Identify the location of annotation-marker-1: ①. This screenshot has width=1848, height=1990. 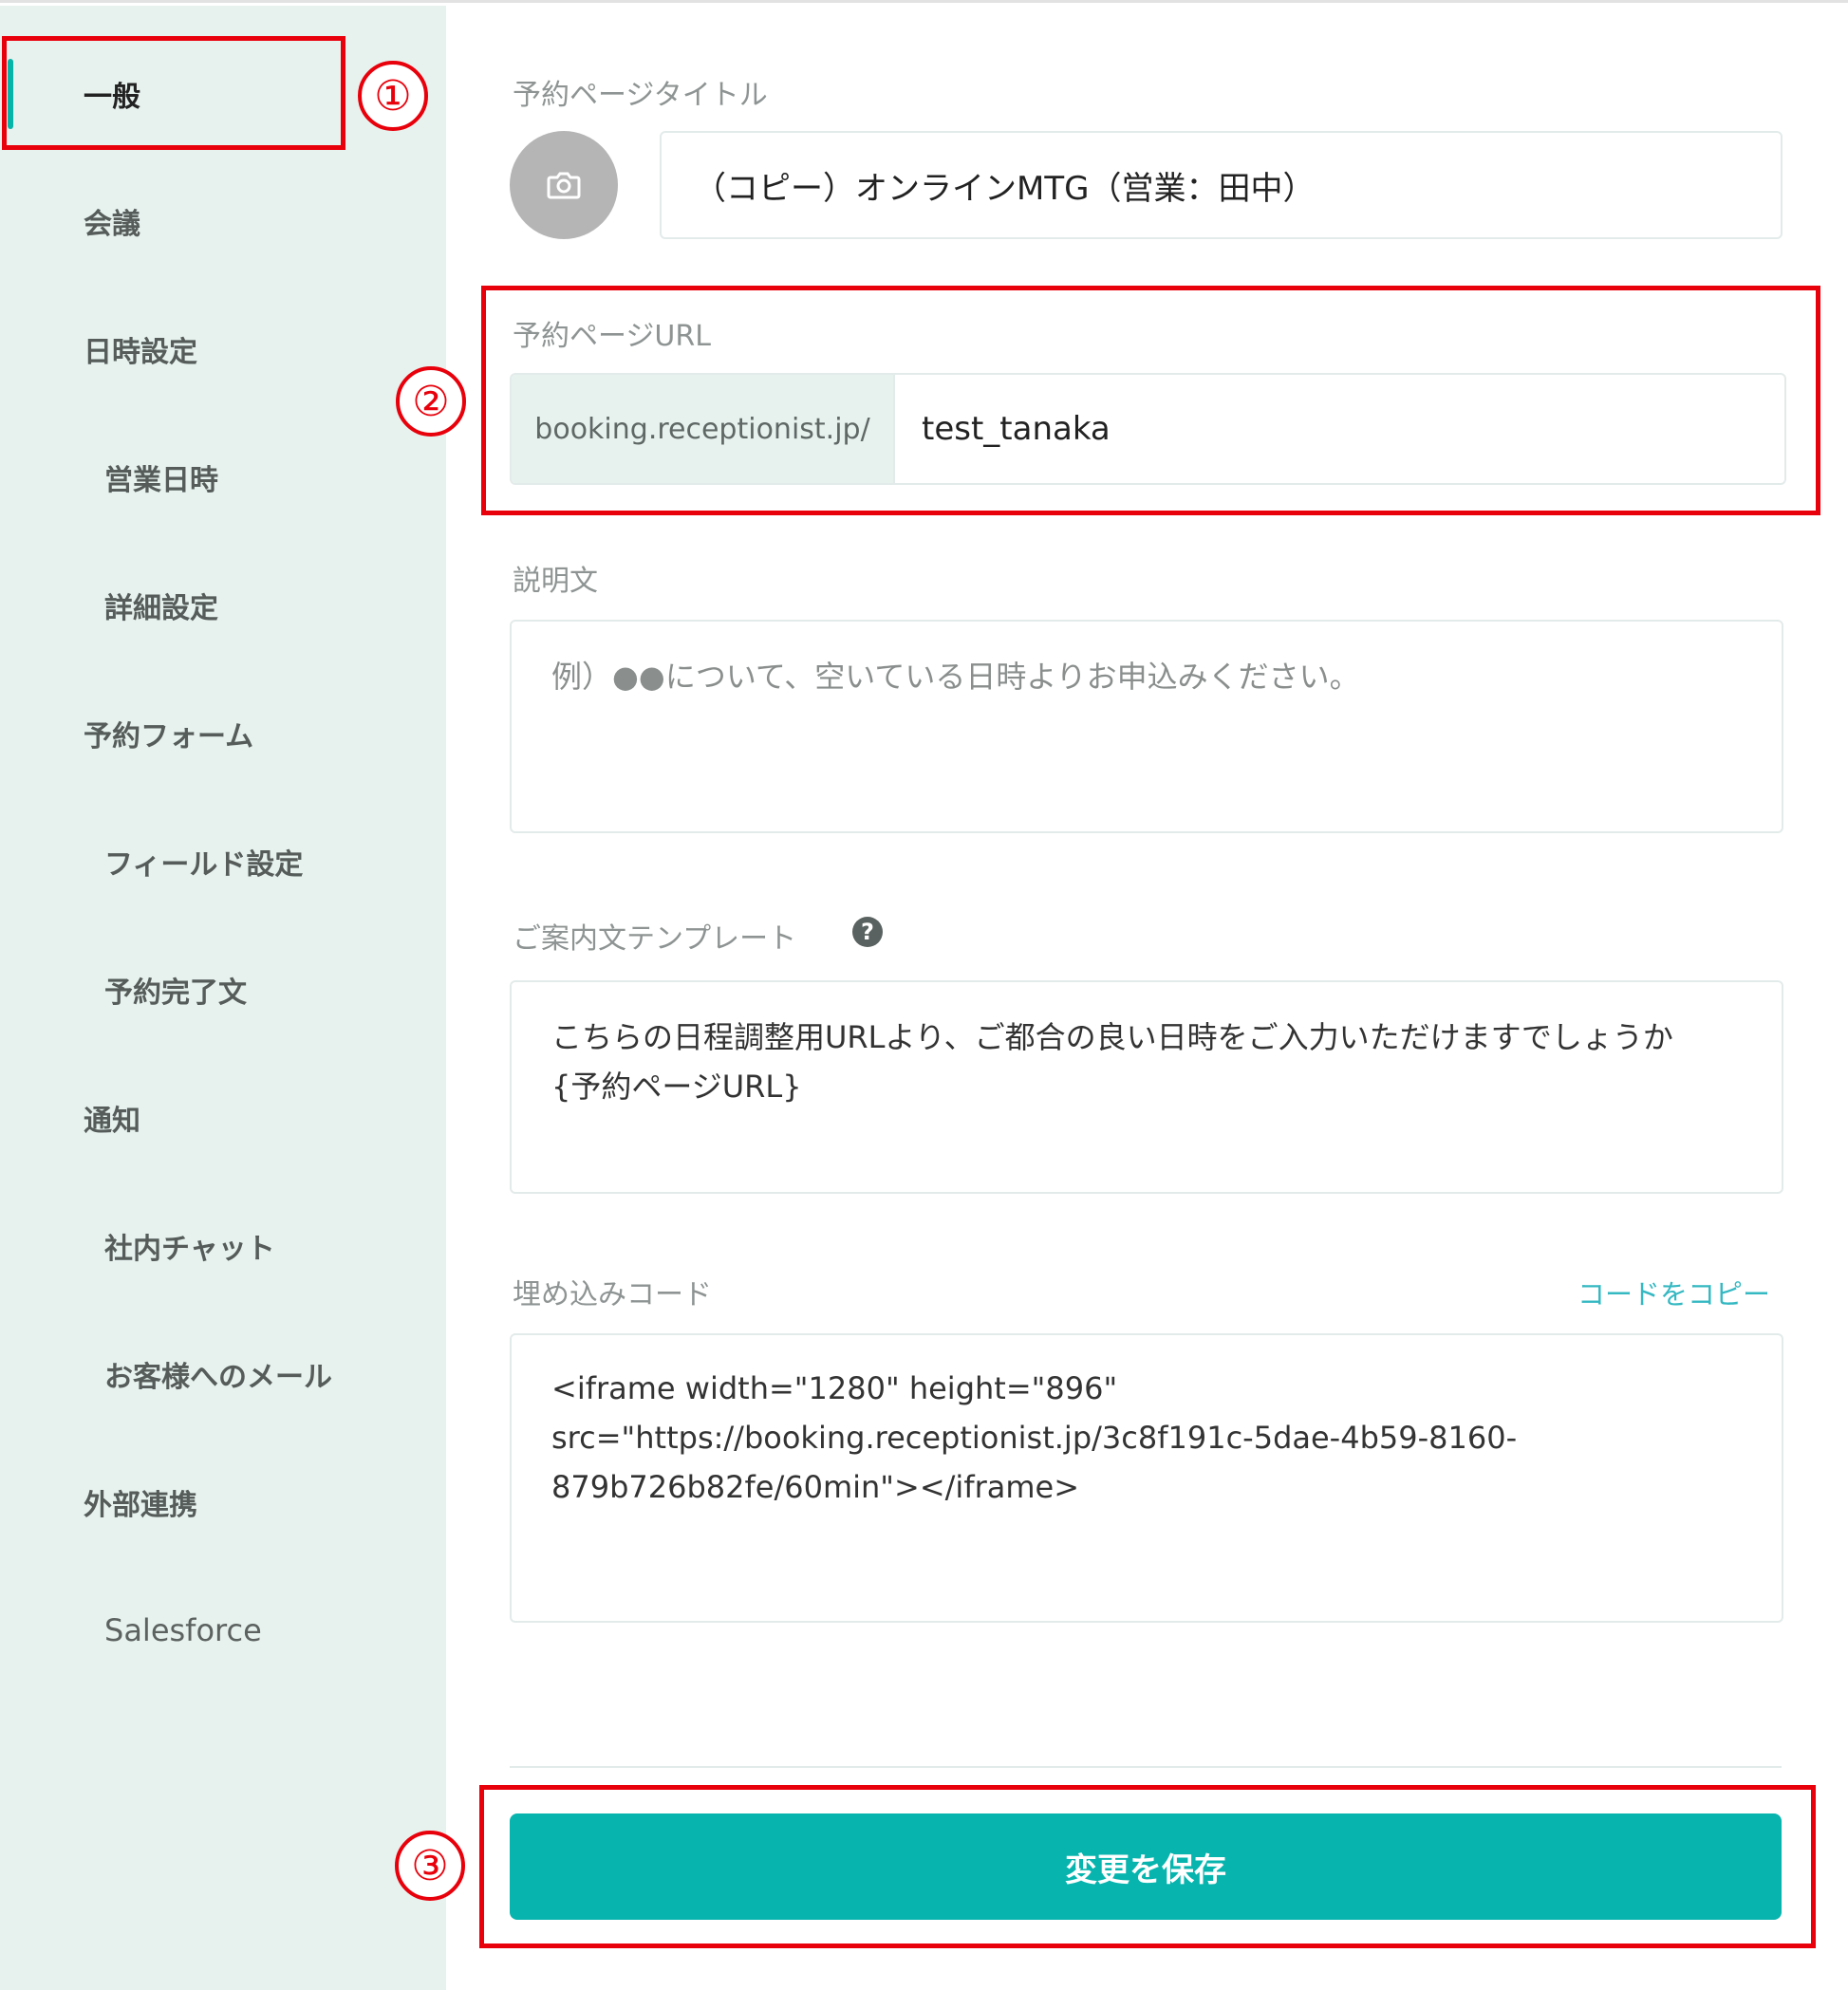
(393, 96).